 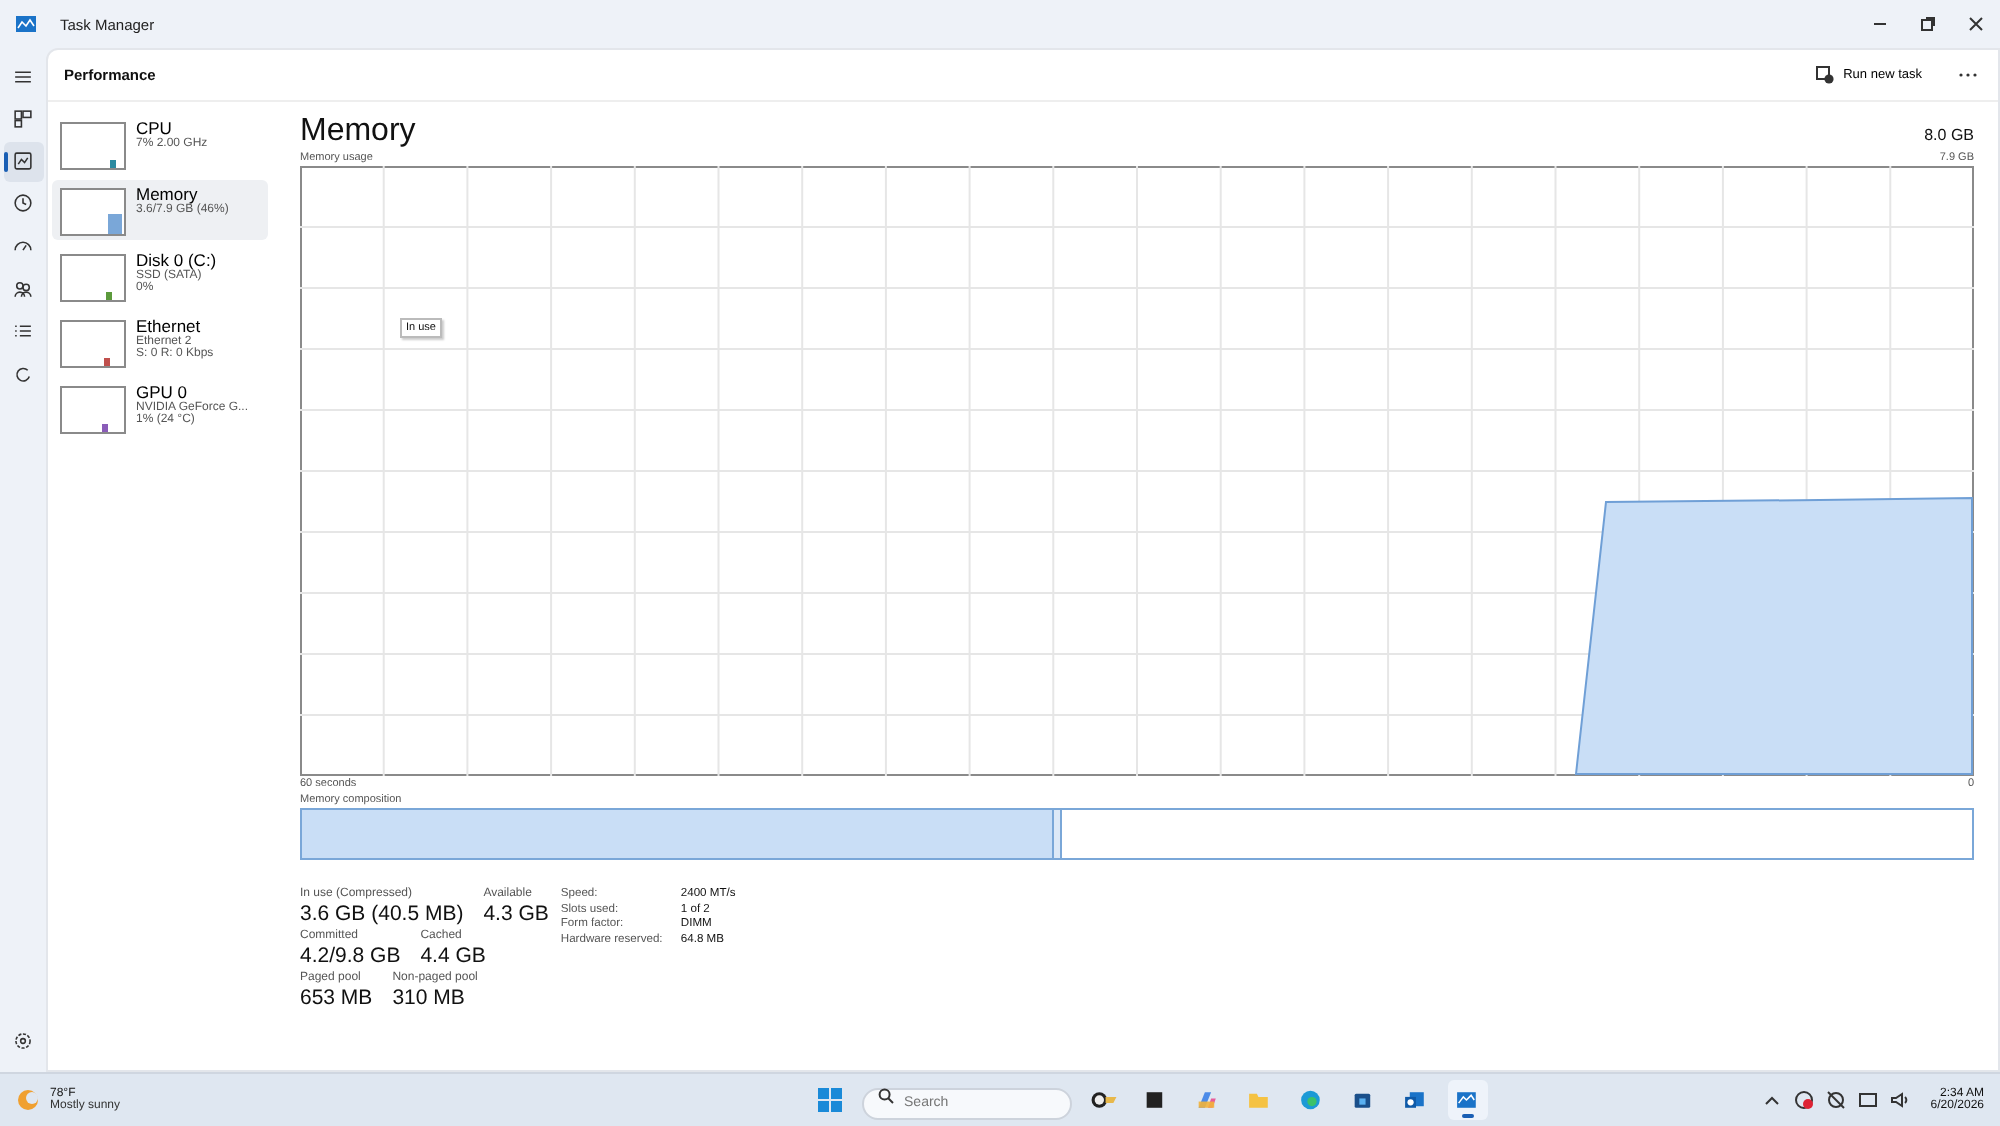 What do you see at coordinates (516, 914) in the screenshot?
I see `stat-value: 4.3 GB` at bounding box center [516, 914].